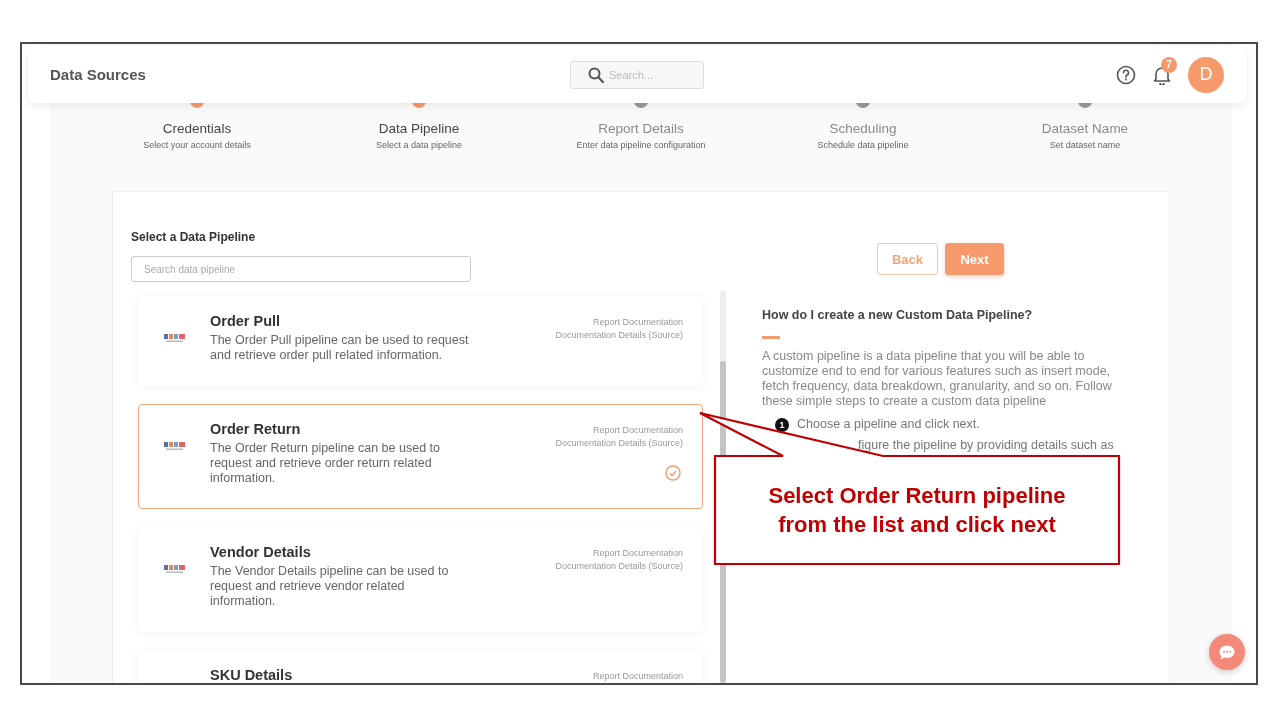 The image size is (1280, 720). What do you see at coordinates (863, 145) in the screenshot?
I see `step-hint: Schedule data pipeline` at bounding box center [863, 145].